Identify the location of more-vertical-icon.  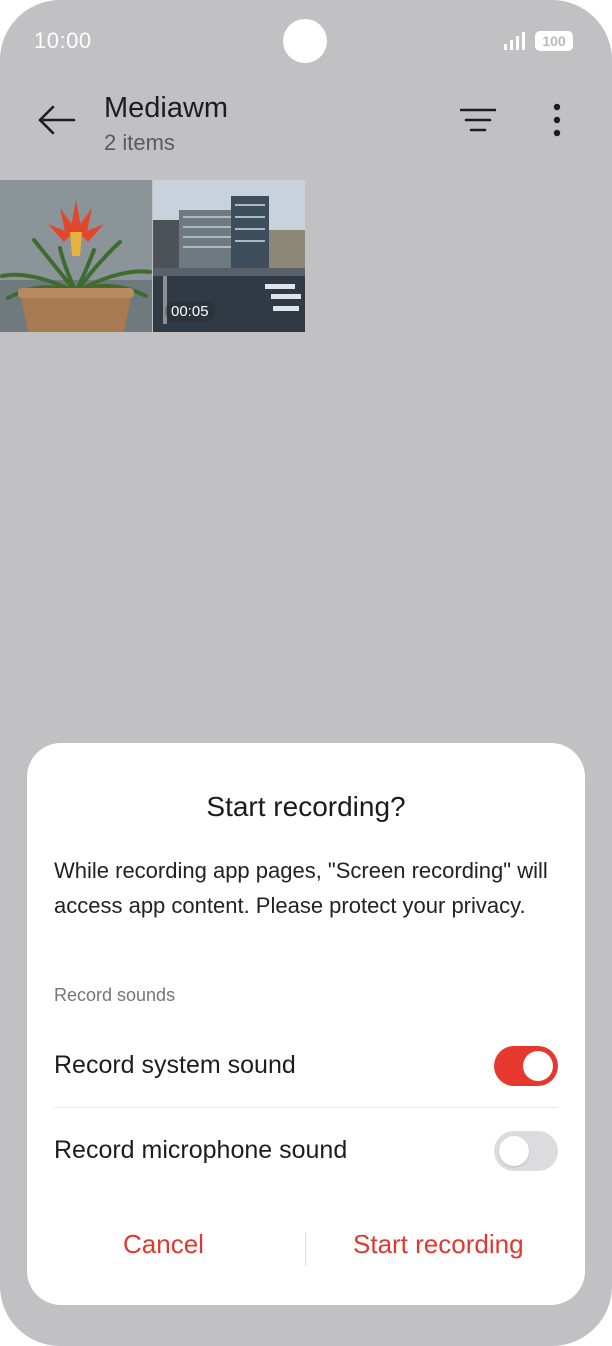
(557, 120).